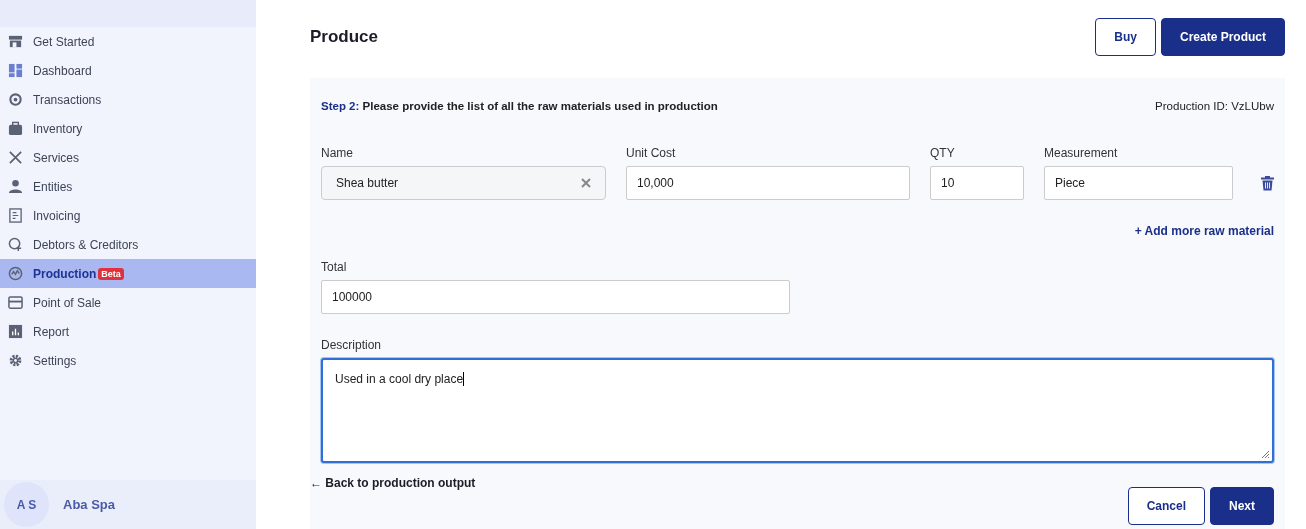 This screenshot has width=1306, height=529. Describe the element at coordinates (586, 183) in the screenshot. I see `clear-icon` at that location.